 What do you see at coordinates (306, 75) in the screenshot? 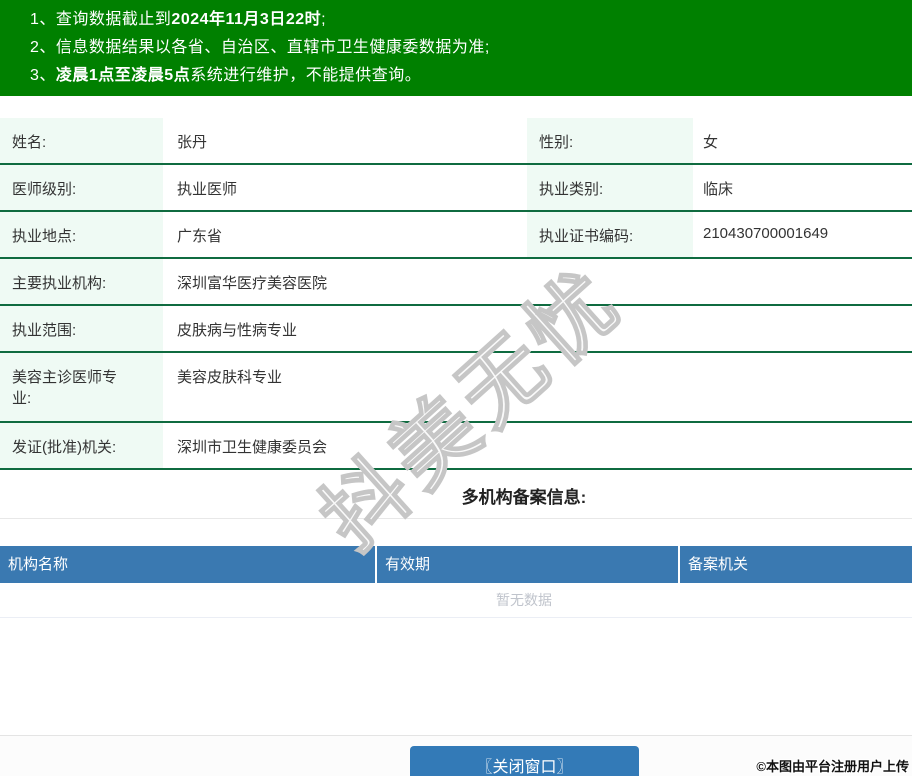
I see `notice-text: 系统进行维护，不能提供查询。` at bounding box center [306, 75].